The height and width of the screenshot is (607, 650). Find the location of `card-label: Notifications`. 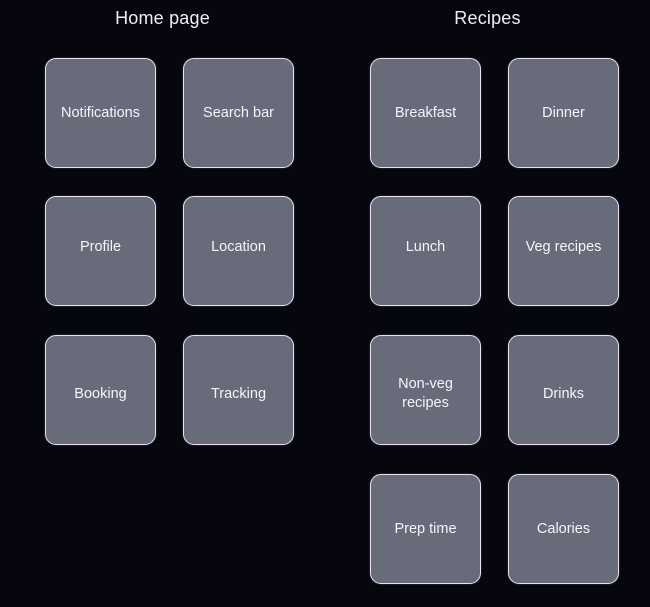

card-label: Notifications is located at coordinates (100, 112).